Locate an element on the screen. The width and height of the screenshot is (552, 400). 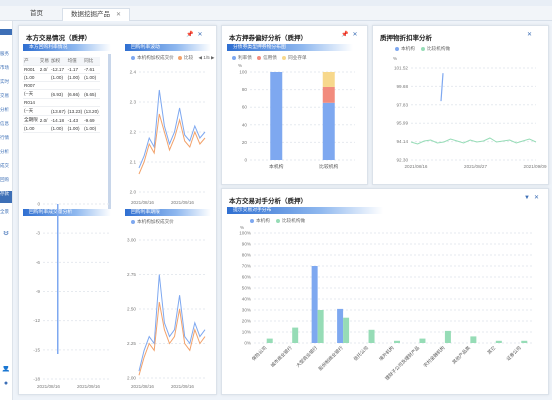
x-tick: 其它 is located at coordinates (492, 350).